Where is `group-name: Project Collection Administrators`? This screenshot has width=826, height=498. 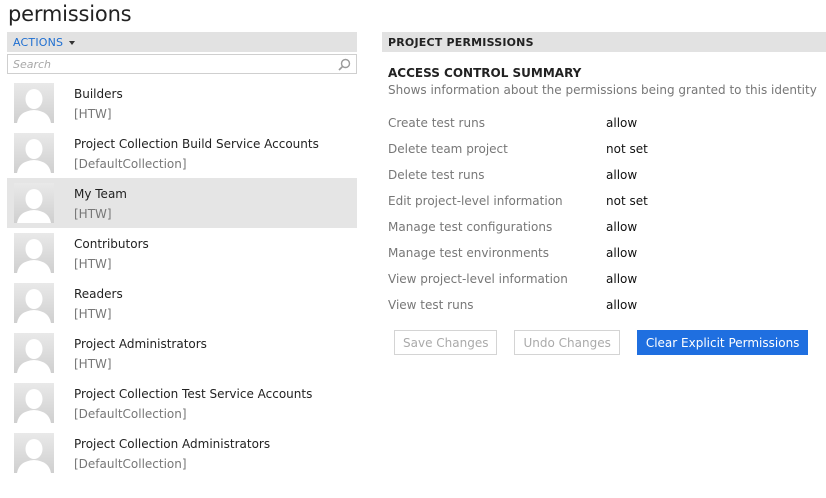
group-name: Project Collection Administrators is located at coordinates (172, 444).